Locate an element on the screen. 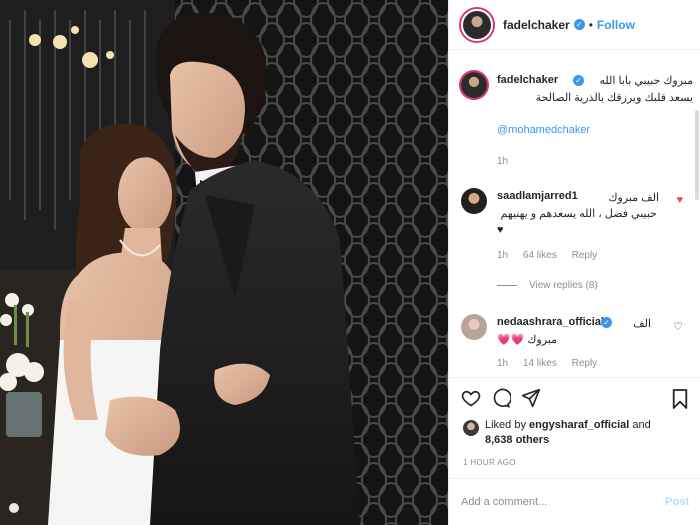 Image resolution: width=700 pixels, height=525 pixels. liked-by-and: and is located at coordinates (641, 425).